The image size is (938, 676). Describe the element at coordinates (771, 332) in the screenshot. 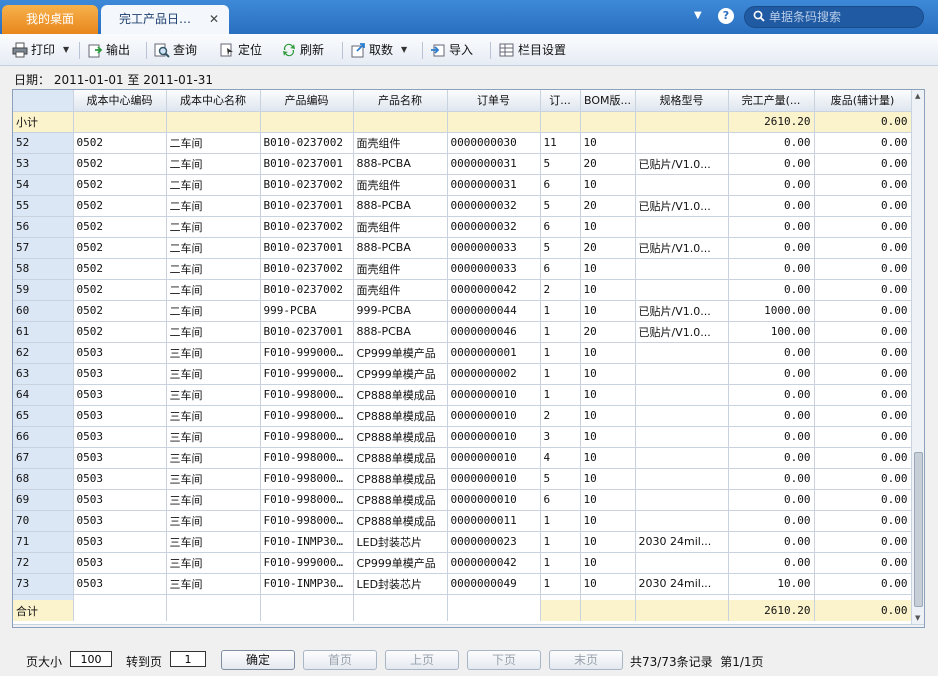

I see `table-cell: 100.00` at that location.